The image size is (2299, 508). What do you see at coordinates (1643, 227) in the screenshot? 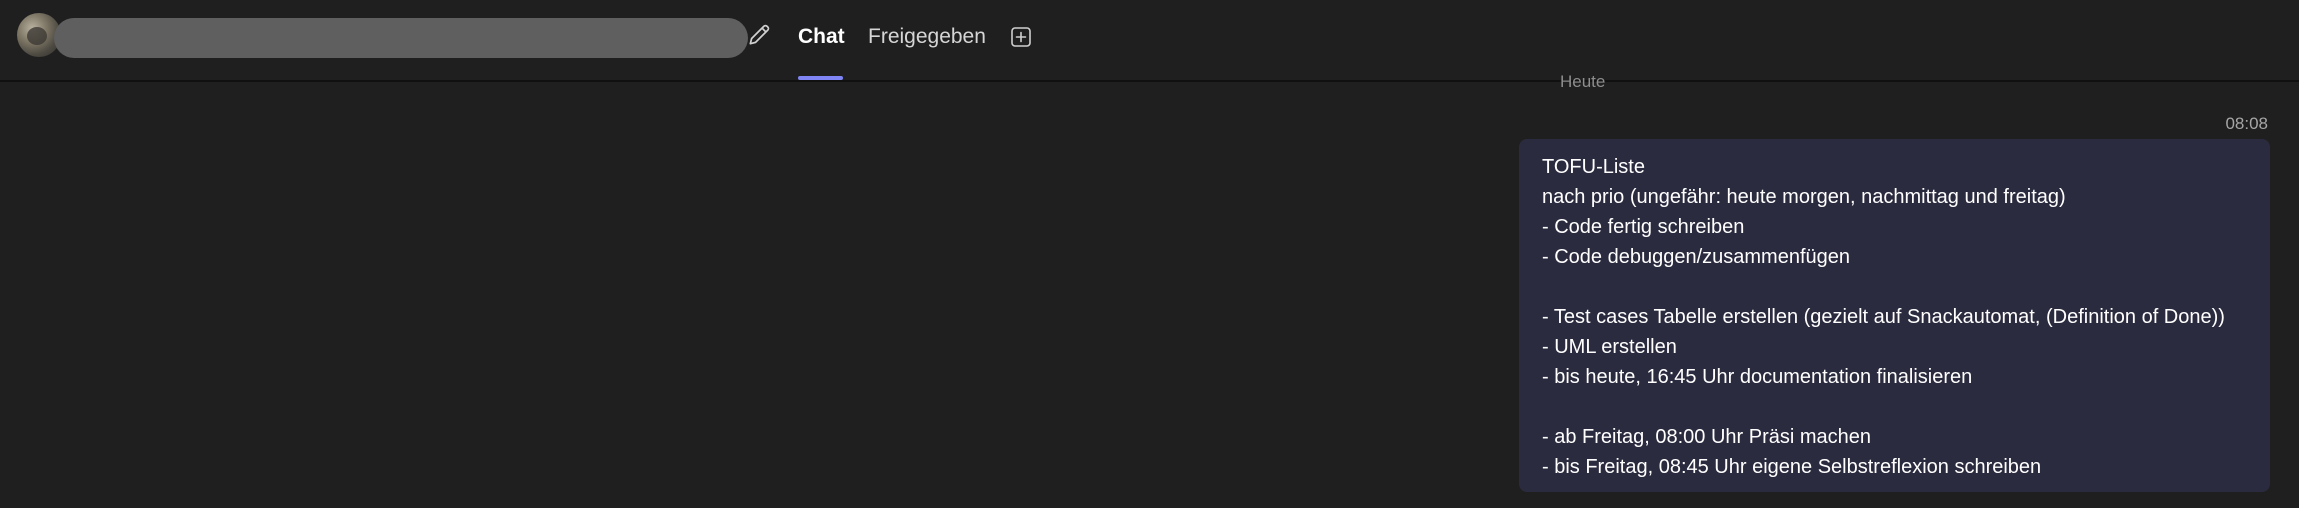
I see `message-line: - Code fertig schreiben` at bounding box center [1643, 227].